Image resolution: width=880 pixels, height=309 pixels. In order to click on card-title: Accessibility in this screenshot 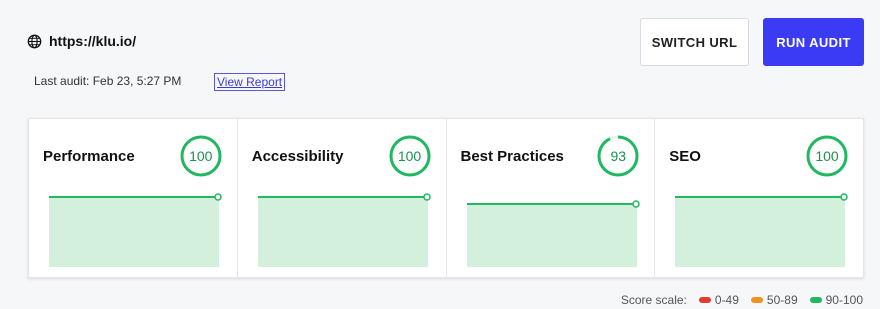, I will do `click(297, 156)`.